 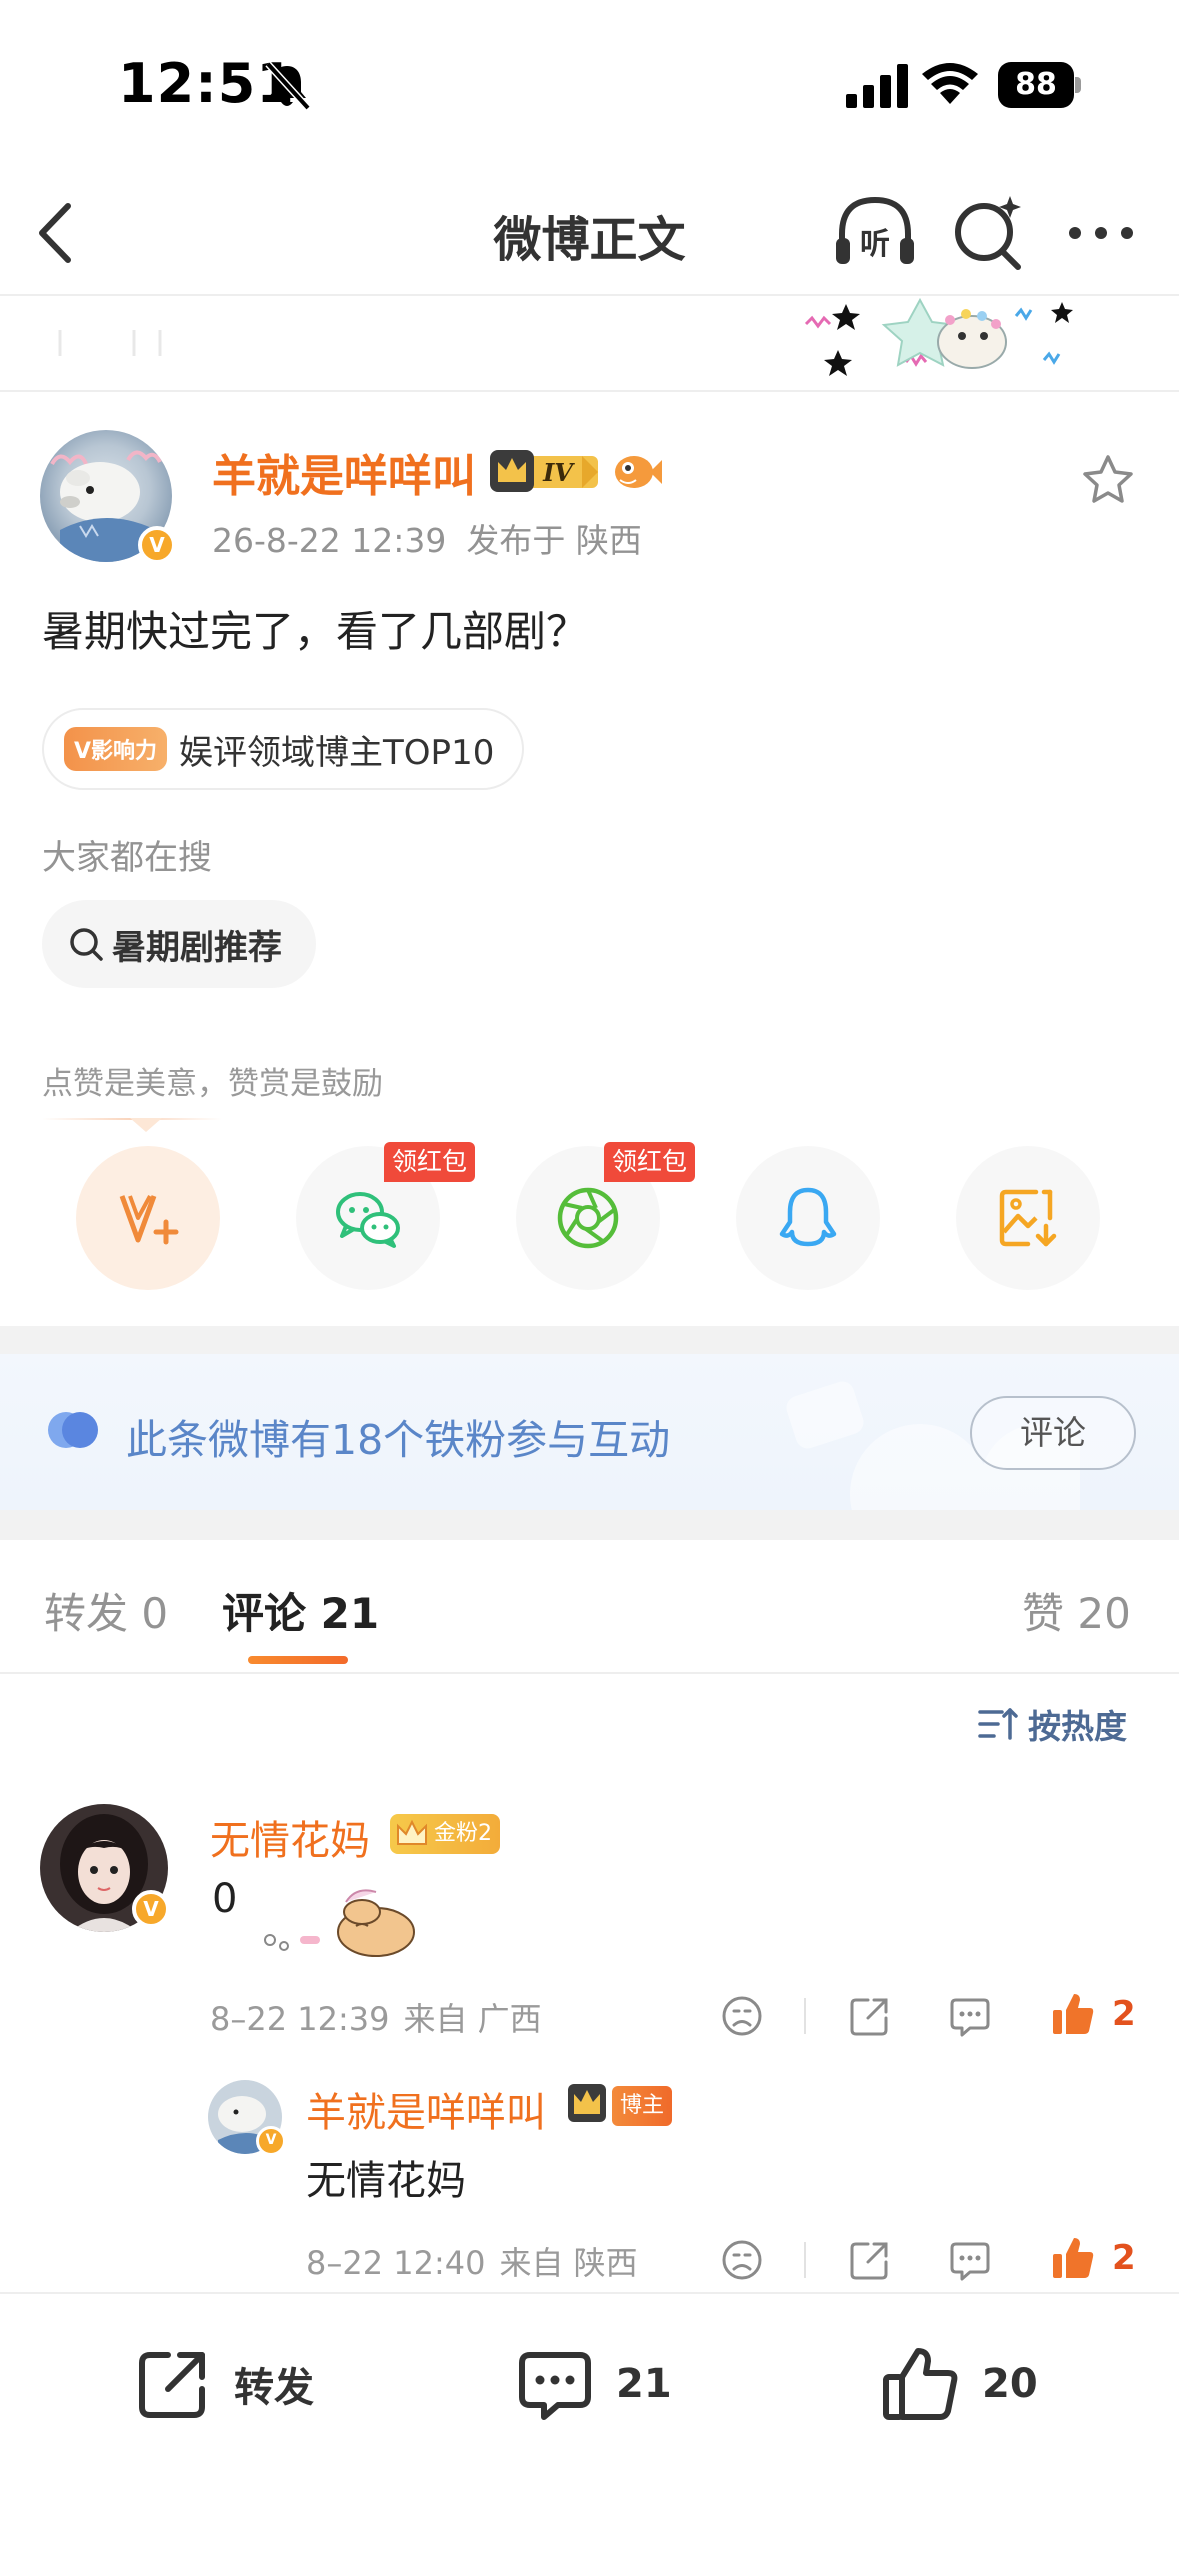 I want to click on post-author-name: 羊就是咩咩叫, so click(x=344, y=472).